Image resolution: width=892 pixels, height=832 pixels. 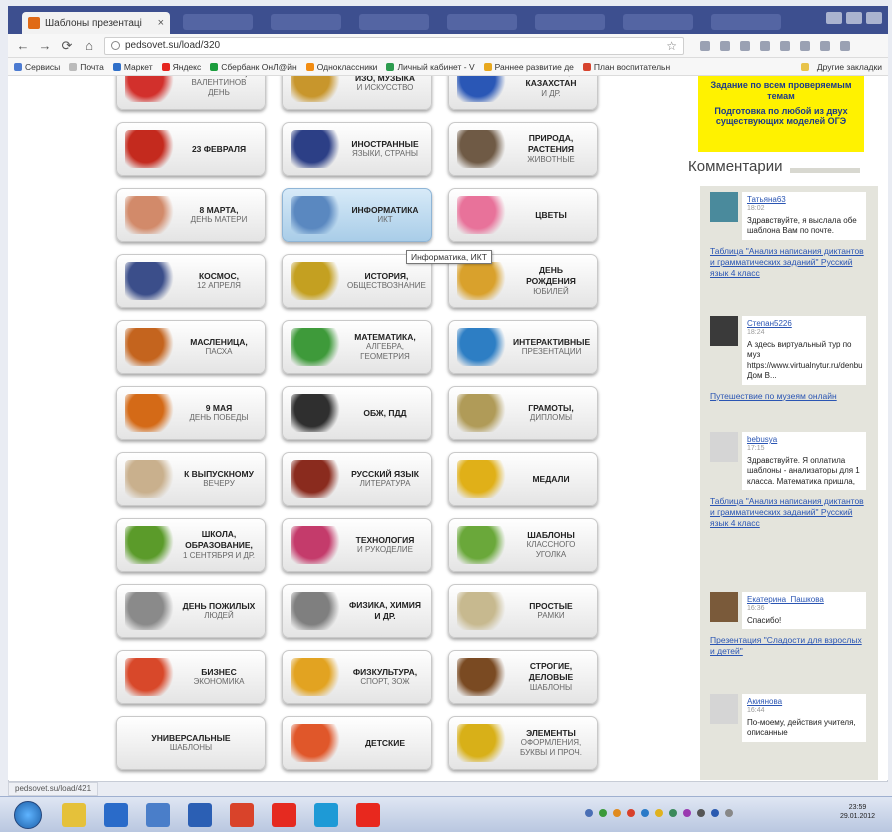 What do you see at coordinates (191, 743) in the screenshot?
I see `category-button: УНИВЕРСАЛЬНЫЕ ШАБЛОНЫ` at bounding box center [191, 743].